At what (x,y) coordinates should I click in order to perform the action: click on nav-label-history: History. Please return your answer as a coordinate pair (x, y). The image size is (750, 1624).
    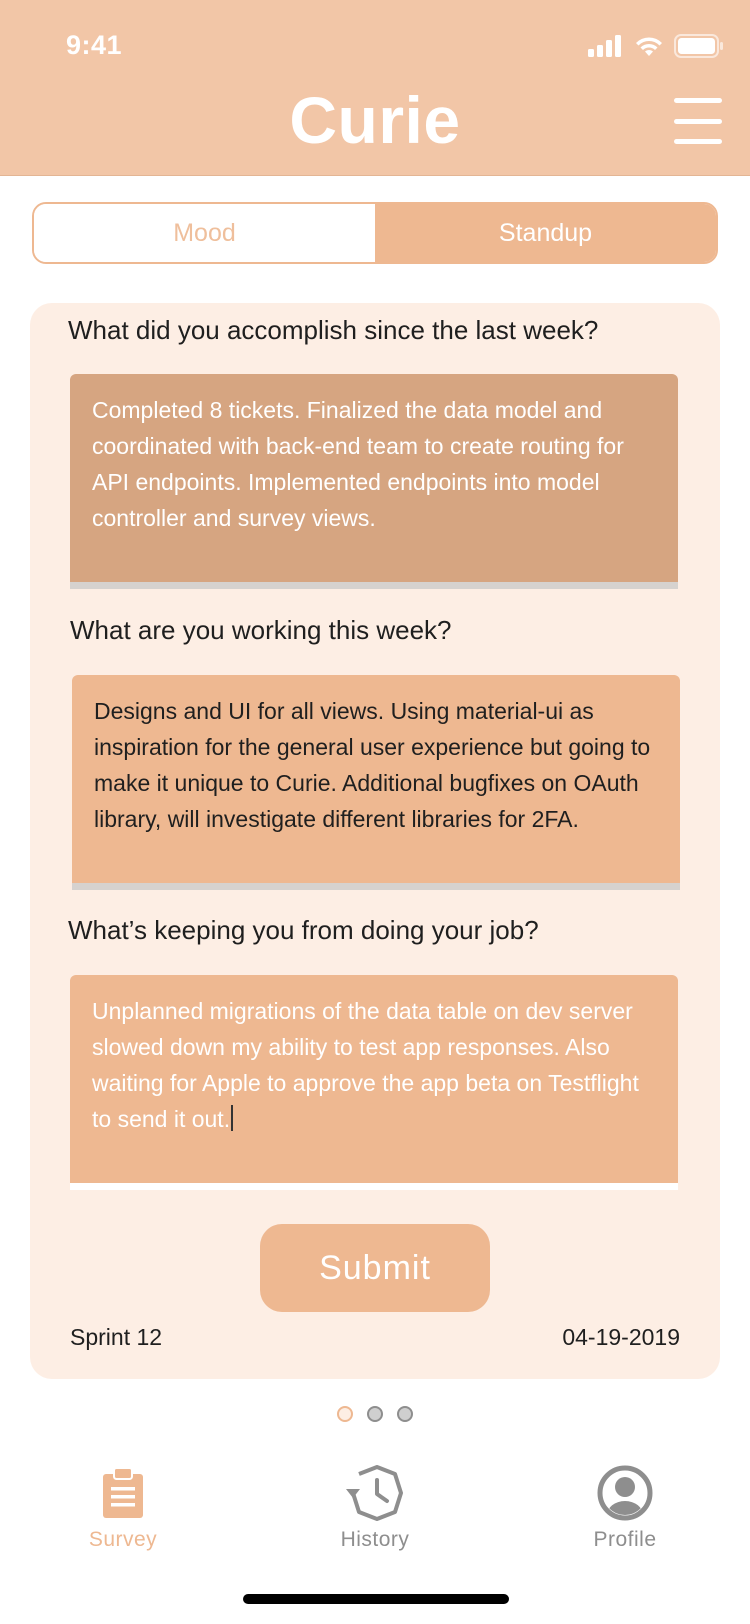
    Looking at the image, I should click on (375, 1539).